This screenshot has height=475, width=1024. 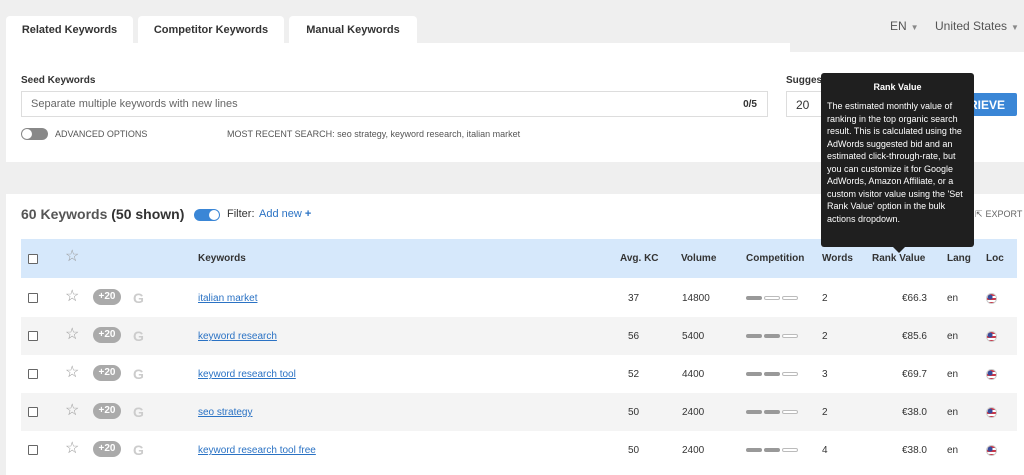 What do you see at coordinates (227, 298) in the screenshot?
I see `keyword-link: italian market` at bounding box center [227, 298].